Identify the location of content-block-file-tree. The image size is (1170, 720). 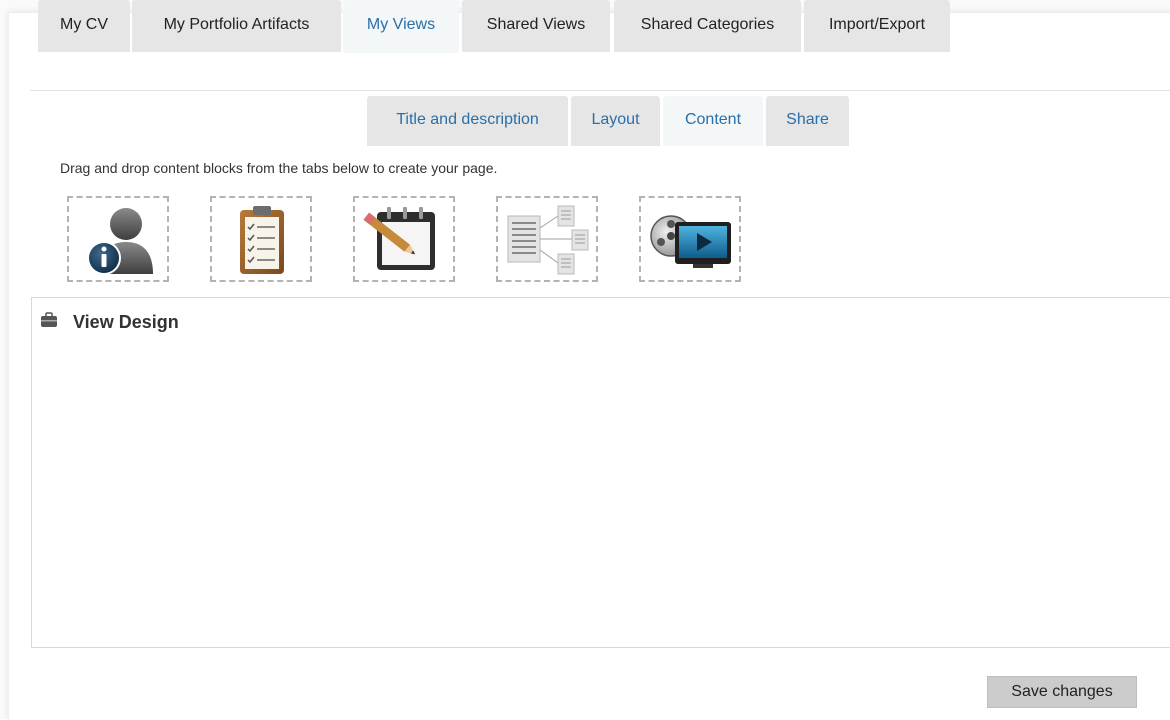
(547, 239).